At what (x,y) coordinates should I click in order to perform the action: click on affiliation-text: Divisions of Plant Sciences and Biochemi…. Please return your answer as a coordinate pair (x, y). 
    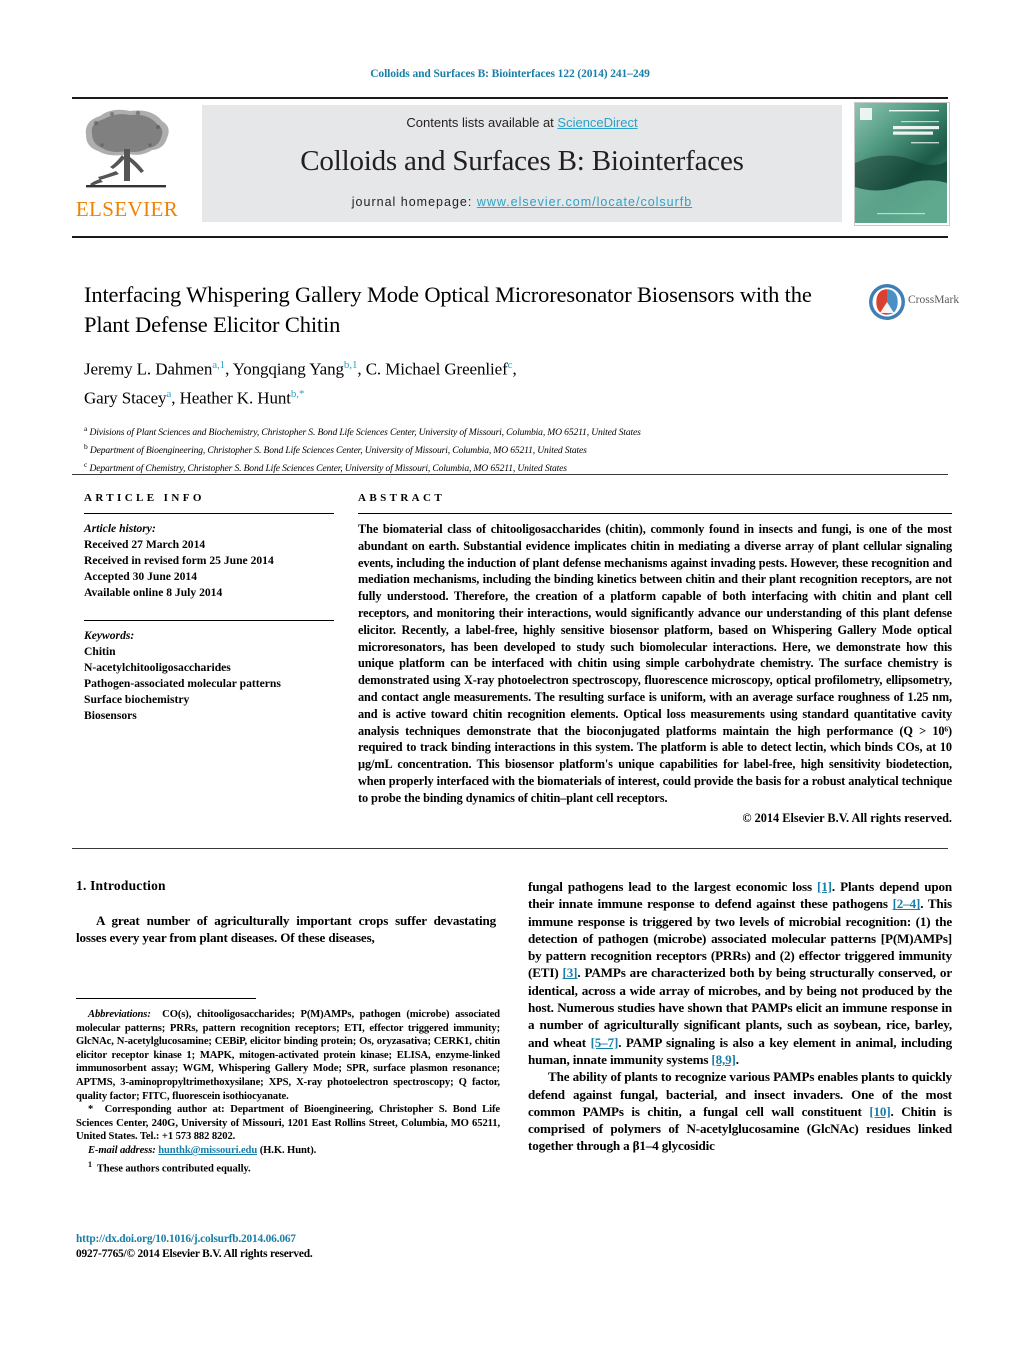
    Looking at the image, I should click on (365, 433).